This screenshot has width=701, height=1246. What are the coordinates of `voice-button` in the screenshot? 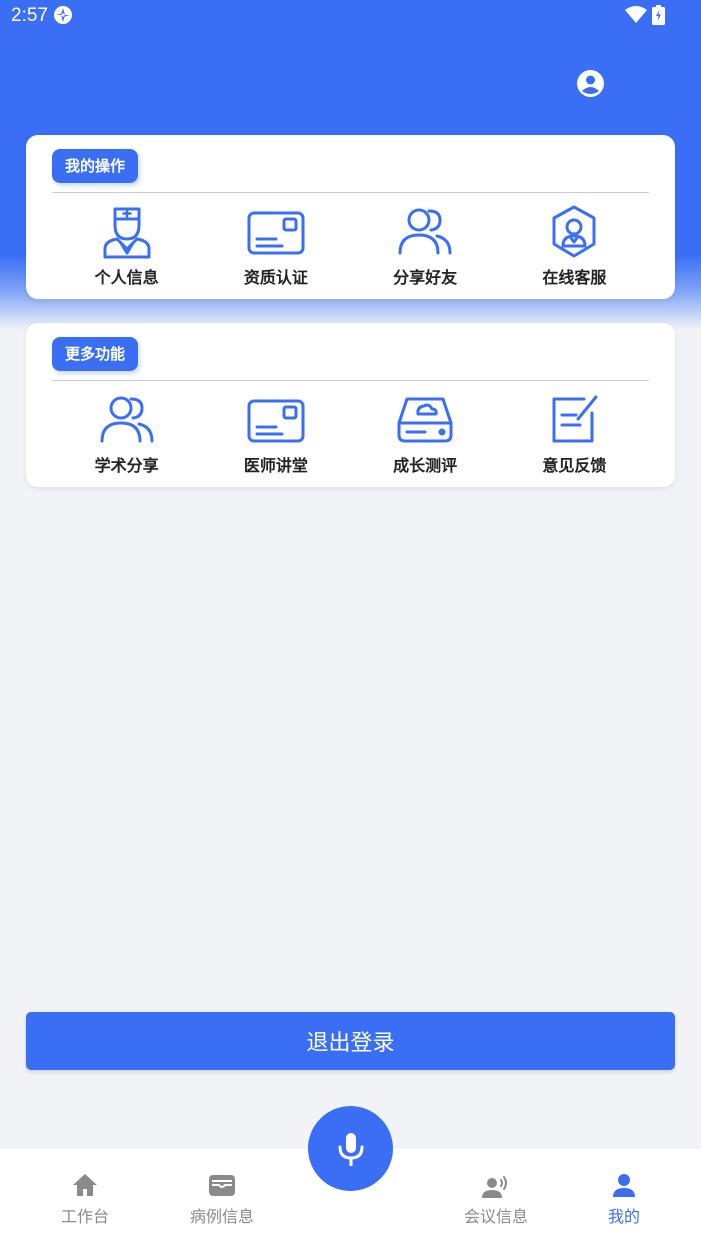 It's located at (350, 1148).